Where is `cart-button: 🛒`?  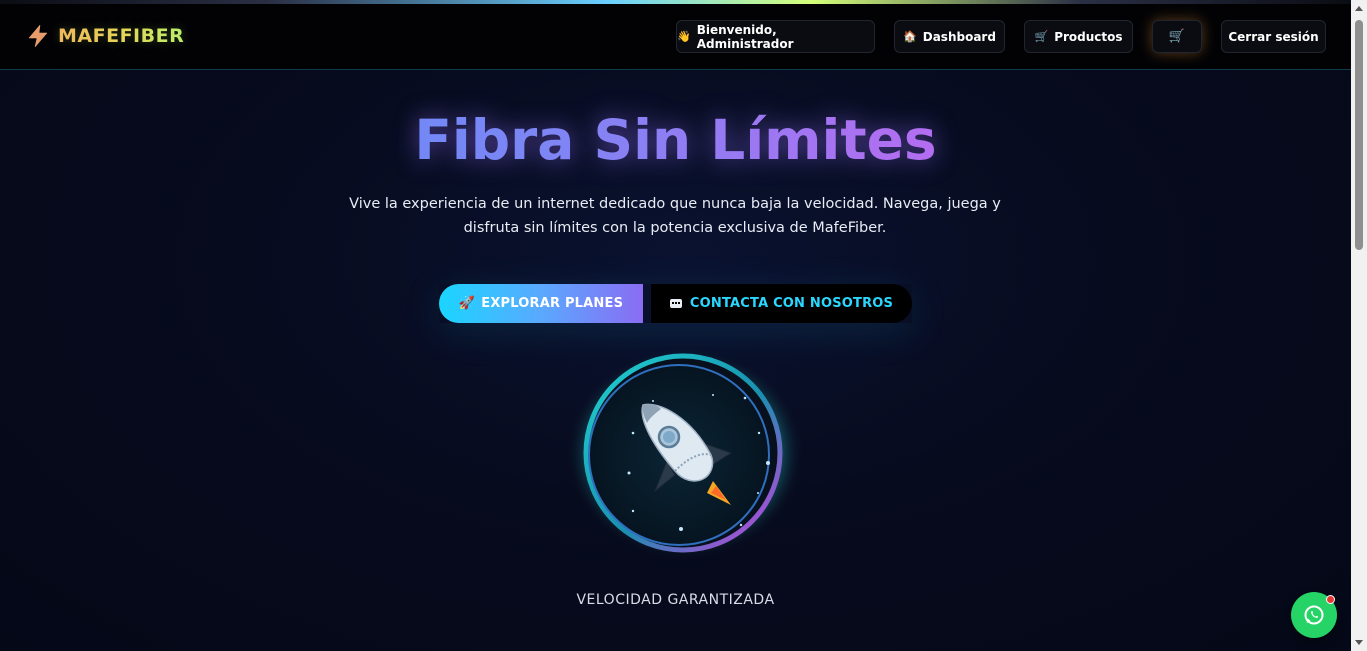
cart-button: 🛒 is located at coordinates (1177, 36).